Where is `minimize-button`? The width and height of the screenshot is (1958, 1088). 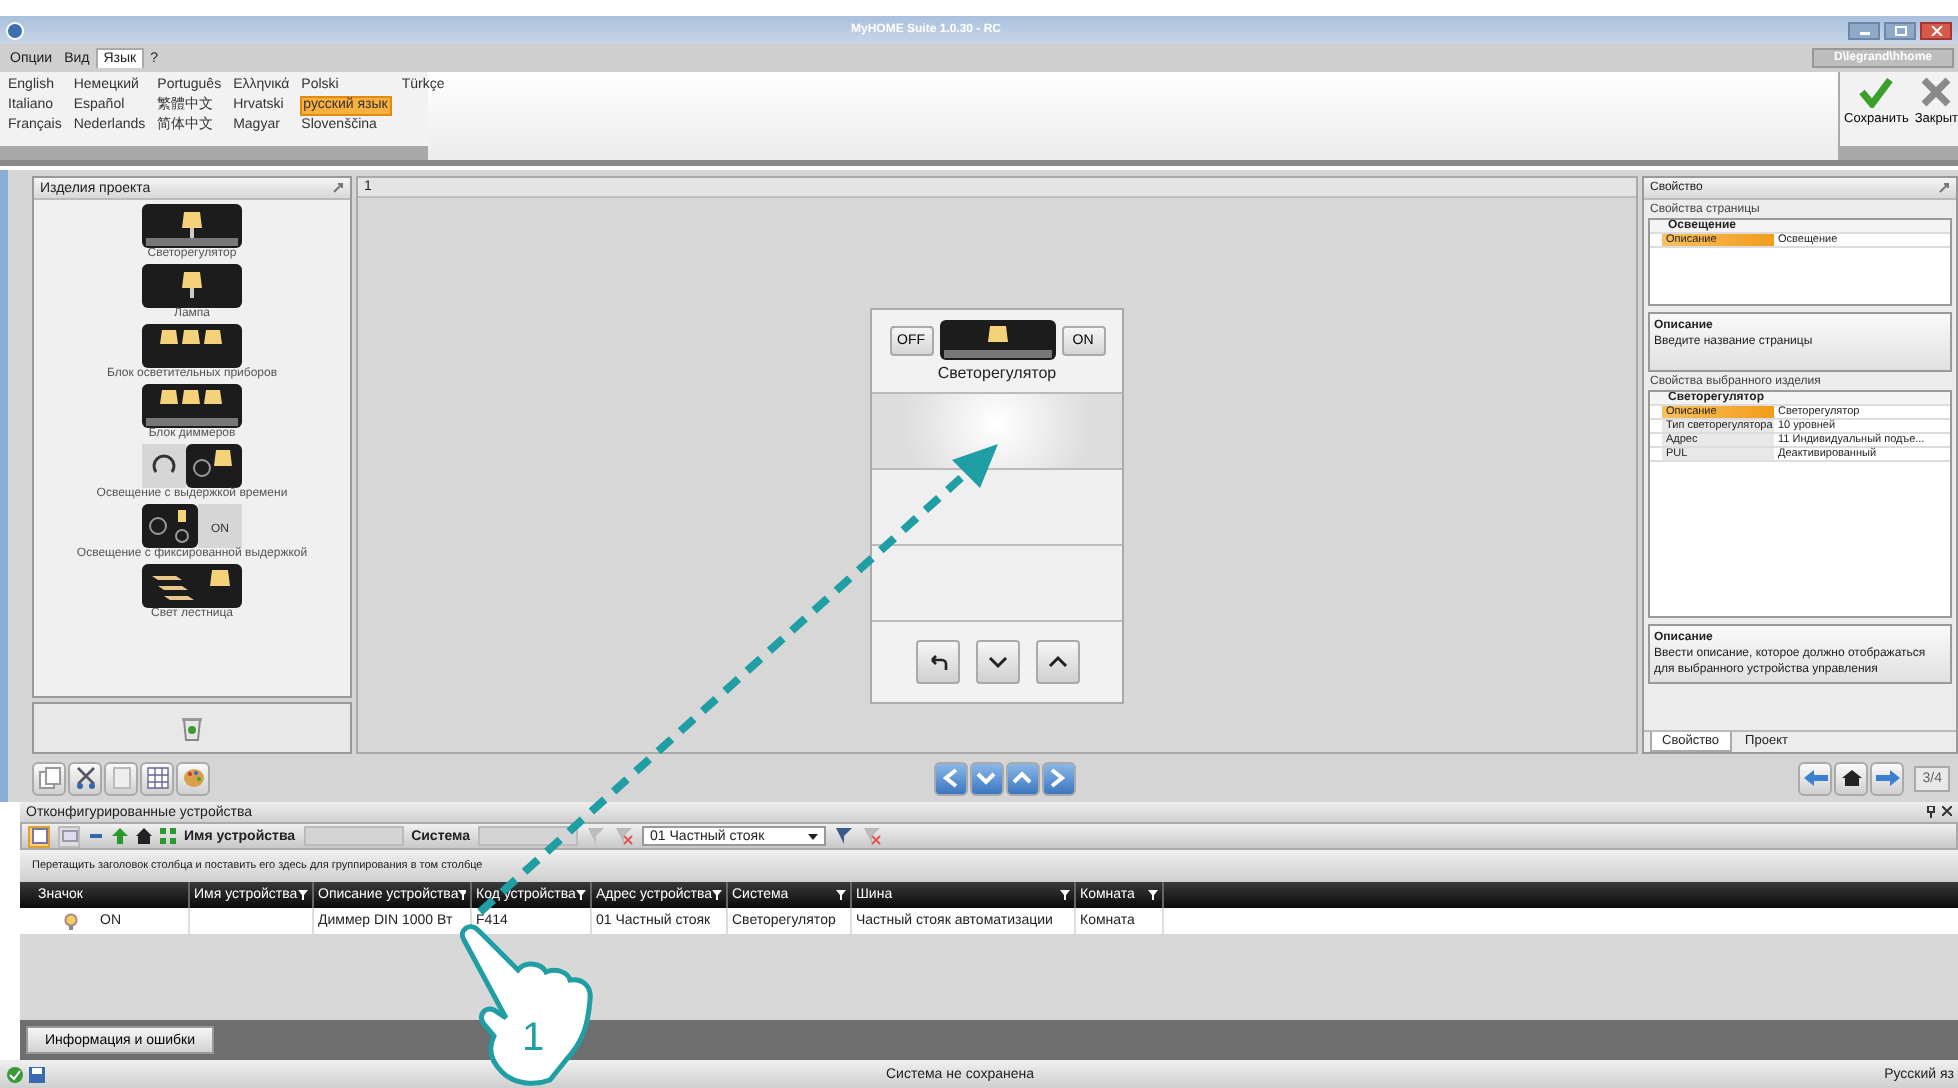 minimize-button is located at coordinates (1864, 30).